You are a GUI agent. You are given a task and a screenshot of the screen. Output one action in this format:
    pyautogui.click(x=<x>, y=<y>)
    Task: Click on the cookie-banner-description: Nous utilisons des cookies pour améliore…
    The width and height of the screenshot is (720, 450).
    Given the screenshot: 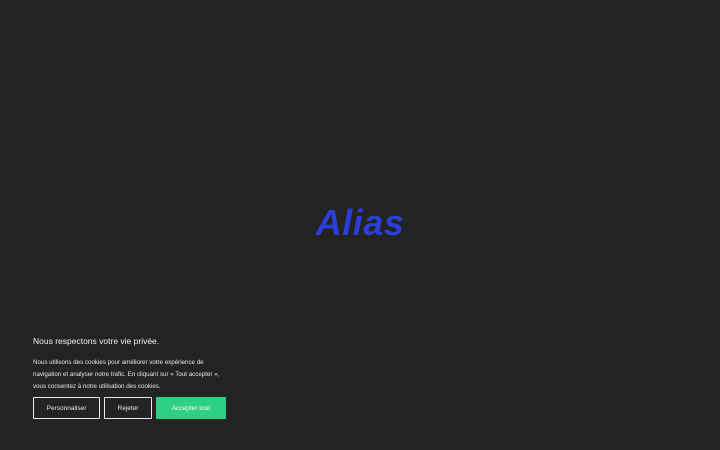 What is the action you would take?
    pyautogui.click(x=126, y=374)
    